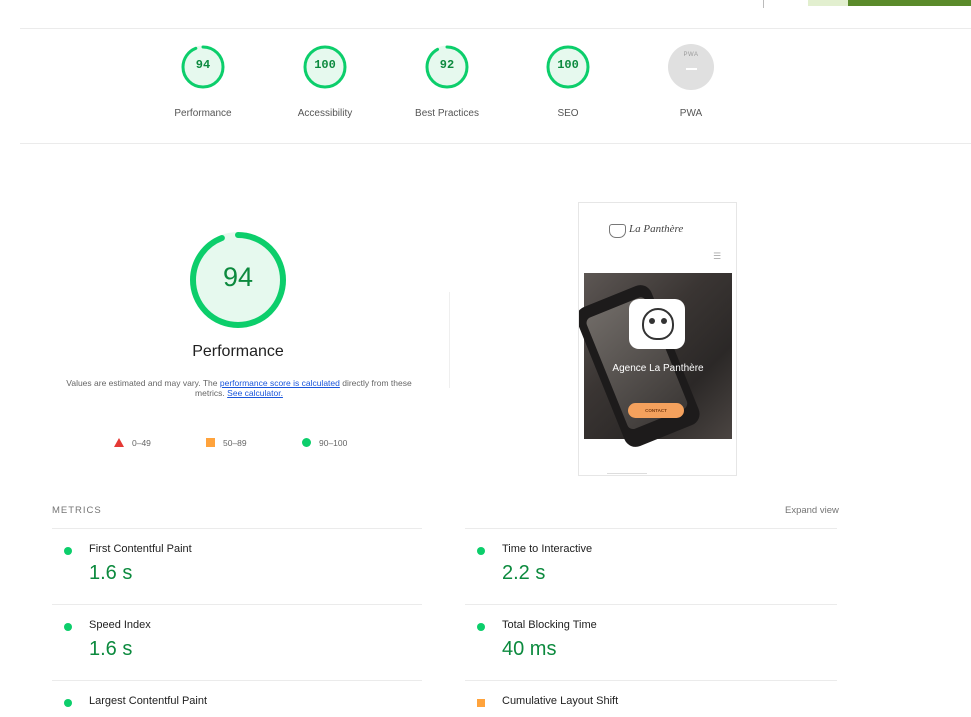 This screenshot has width=971, height=717. I want to click on metric-label: Largest Contentful Paint, so click(148, 701).